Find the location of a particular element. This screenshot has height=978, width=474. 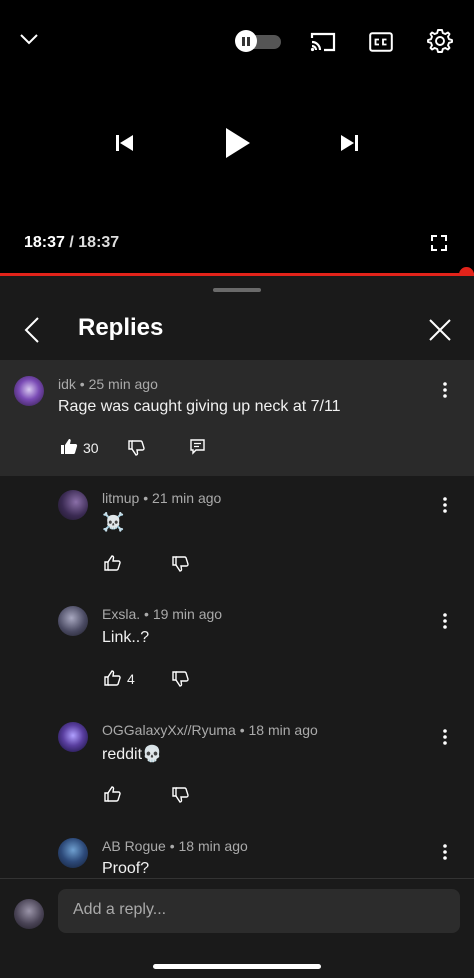

fullscreen-icon is located at coordinates (439, 243).